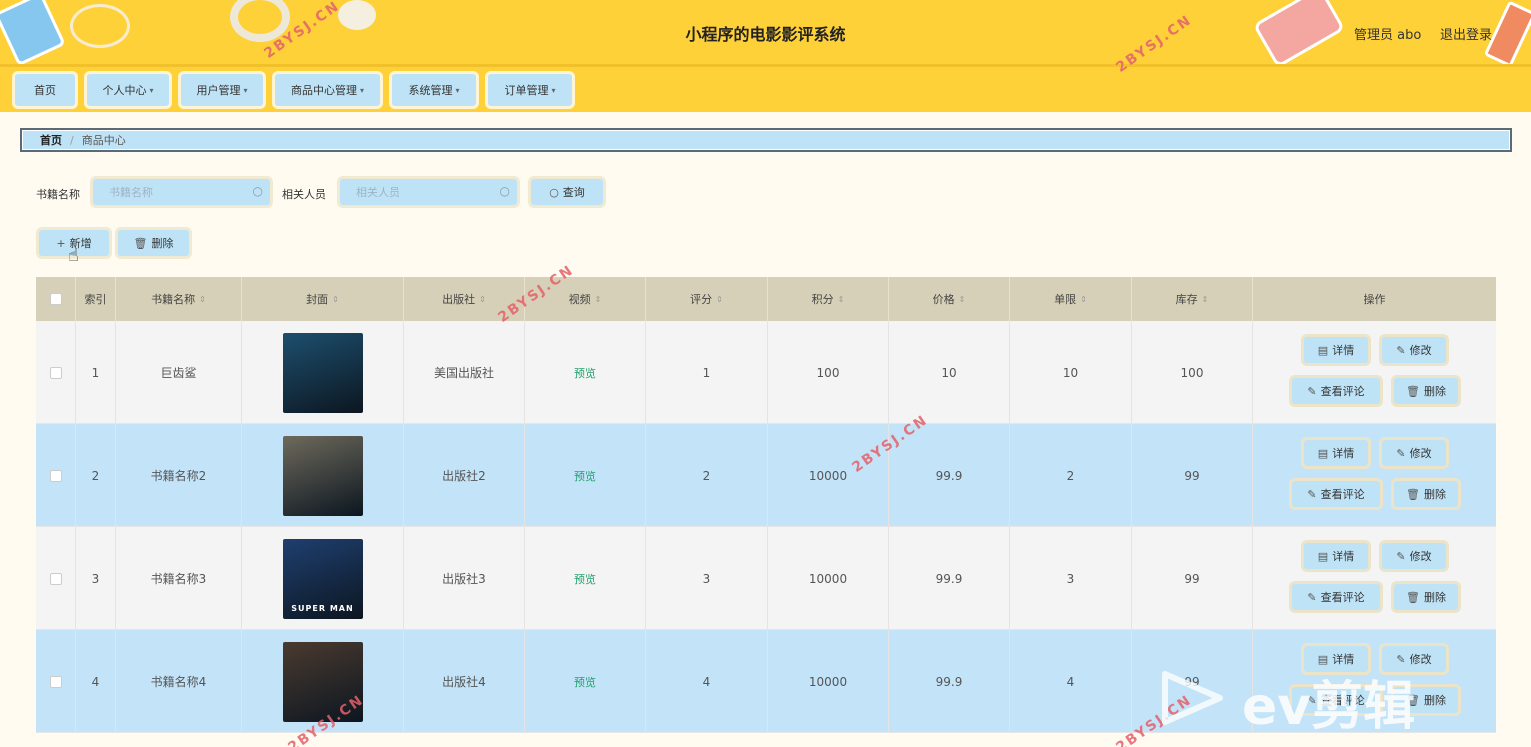 The height and width of the screenshot is (747, 1531). Describe the element at coordinates (828, 299) in the screenshot. I see `col-points: 积分 ⇕` at that location.